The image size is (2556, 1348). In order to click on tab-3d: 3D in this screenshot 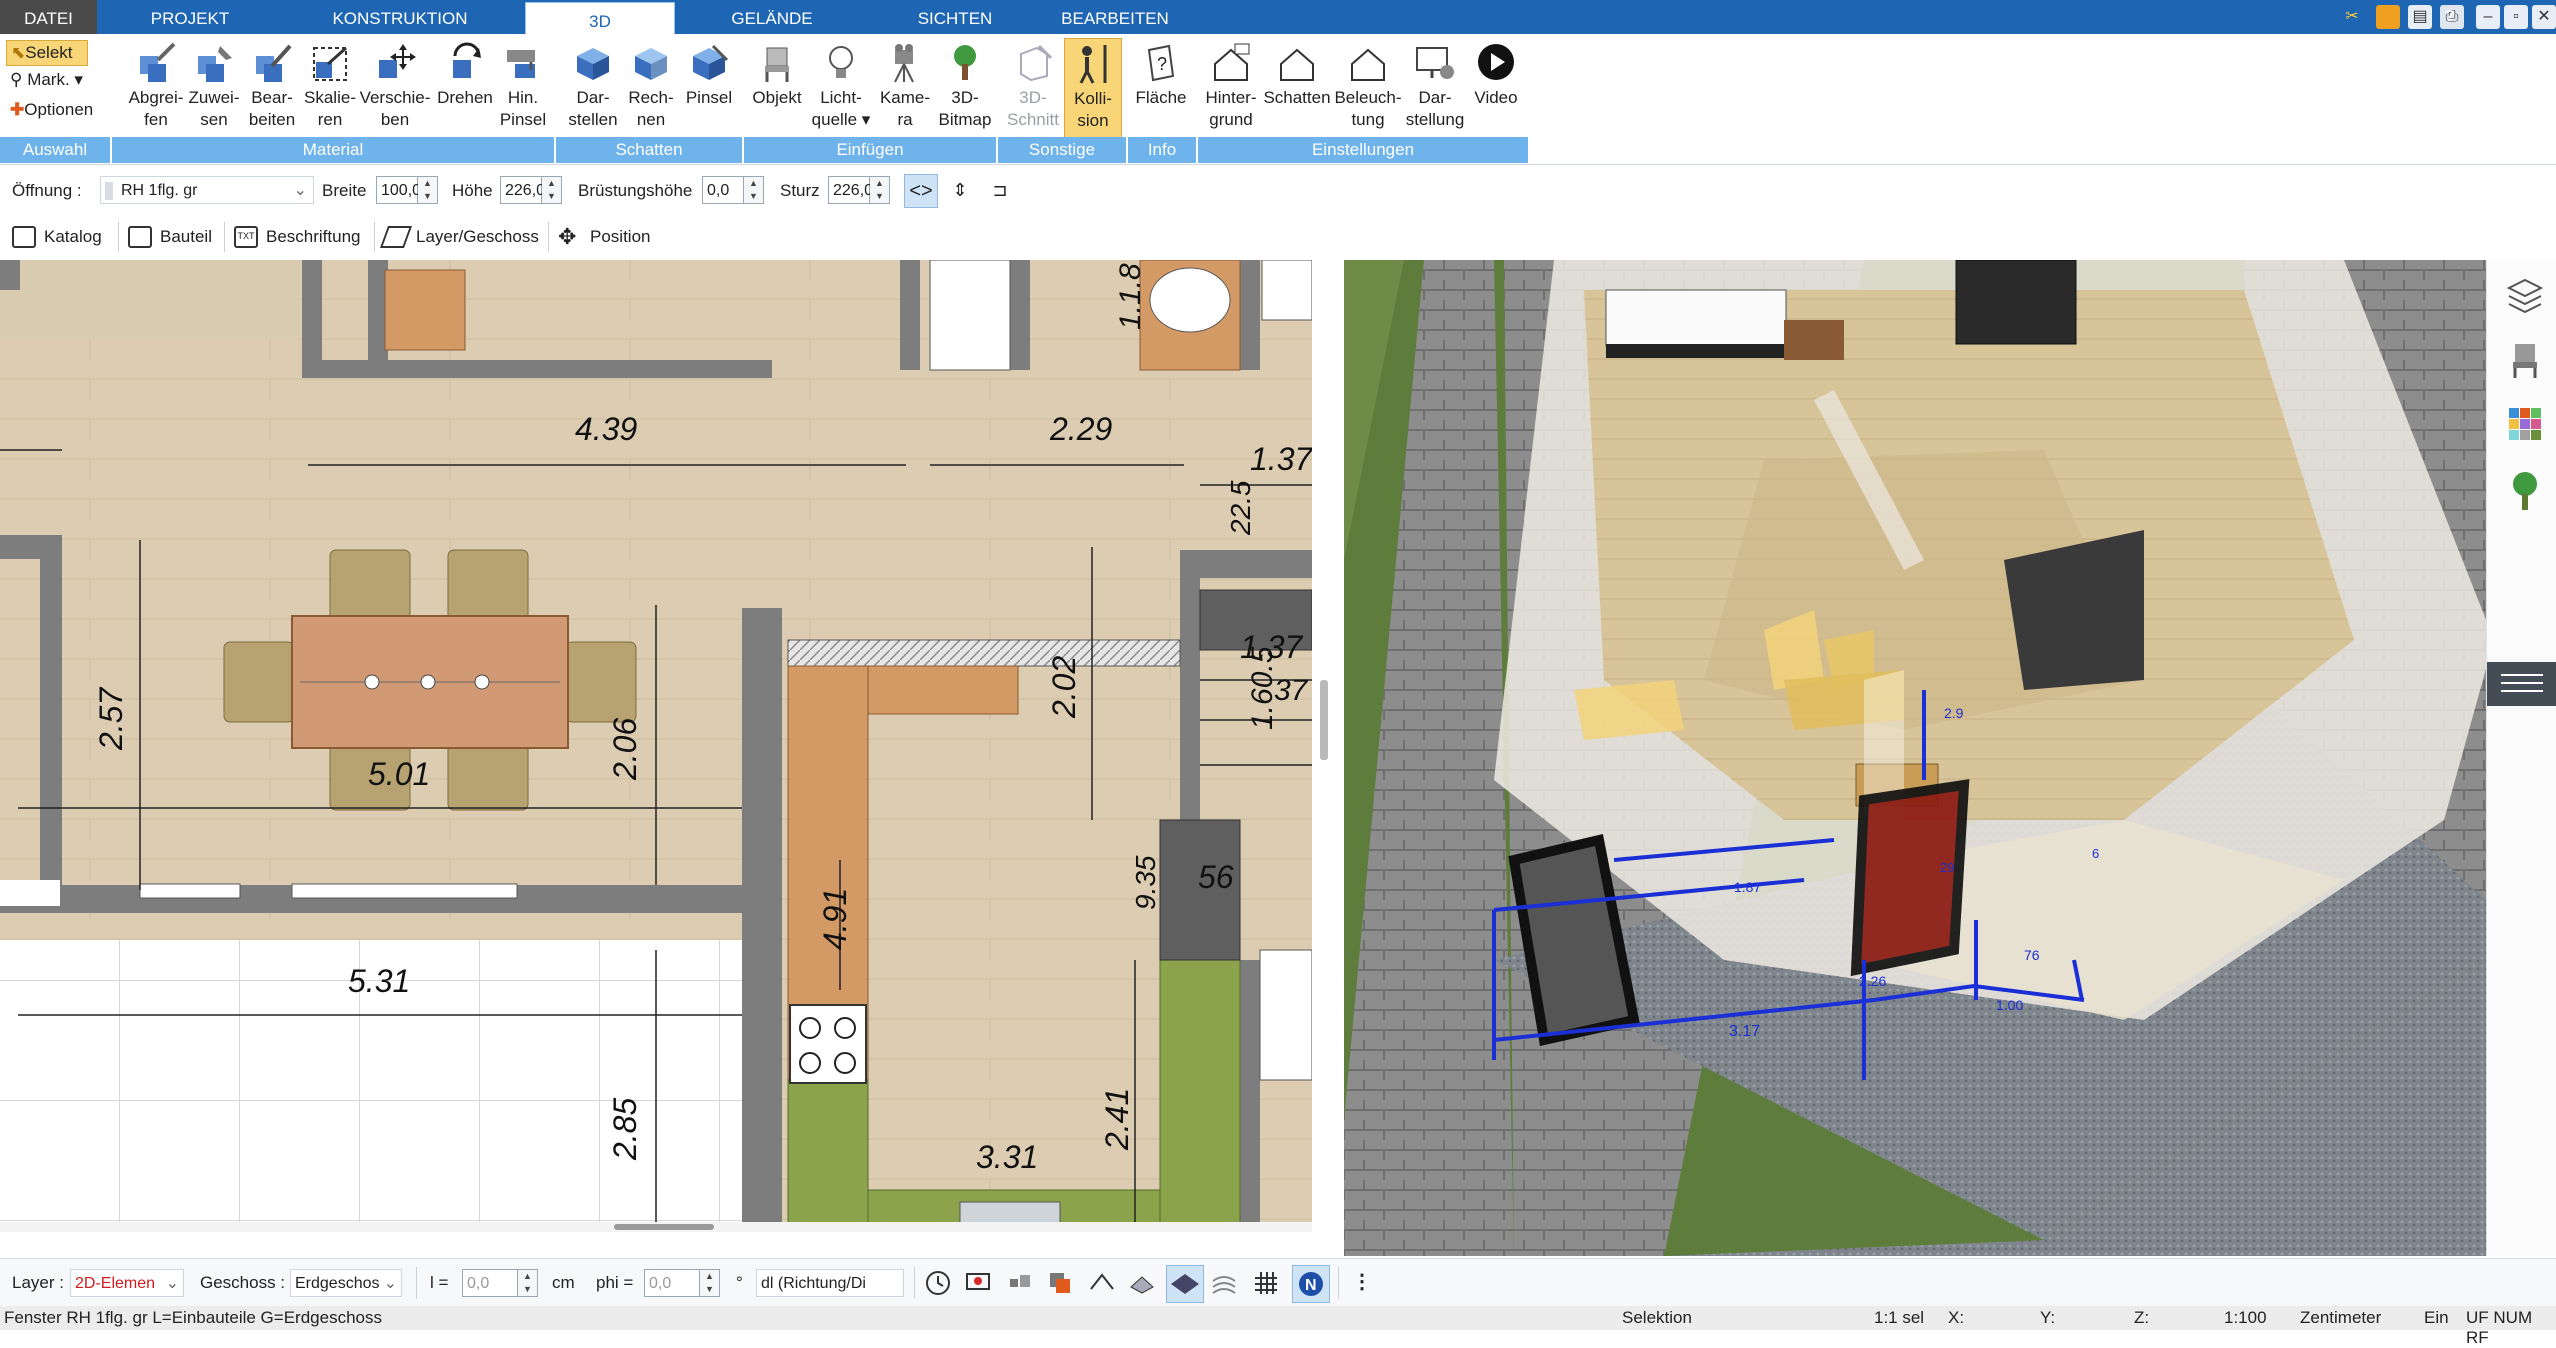, I will do `click(600, 18)`.